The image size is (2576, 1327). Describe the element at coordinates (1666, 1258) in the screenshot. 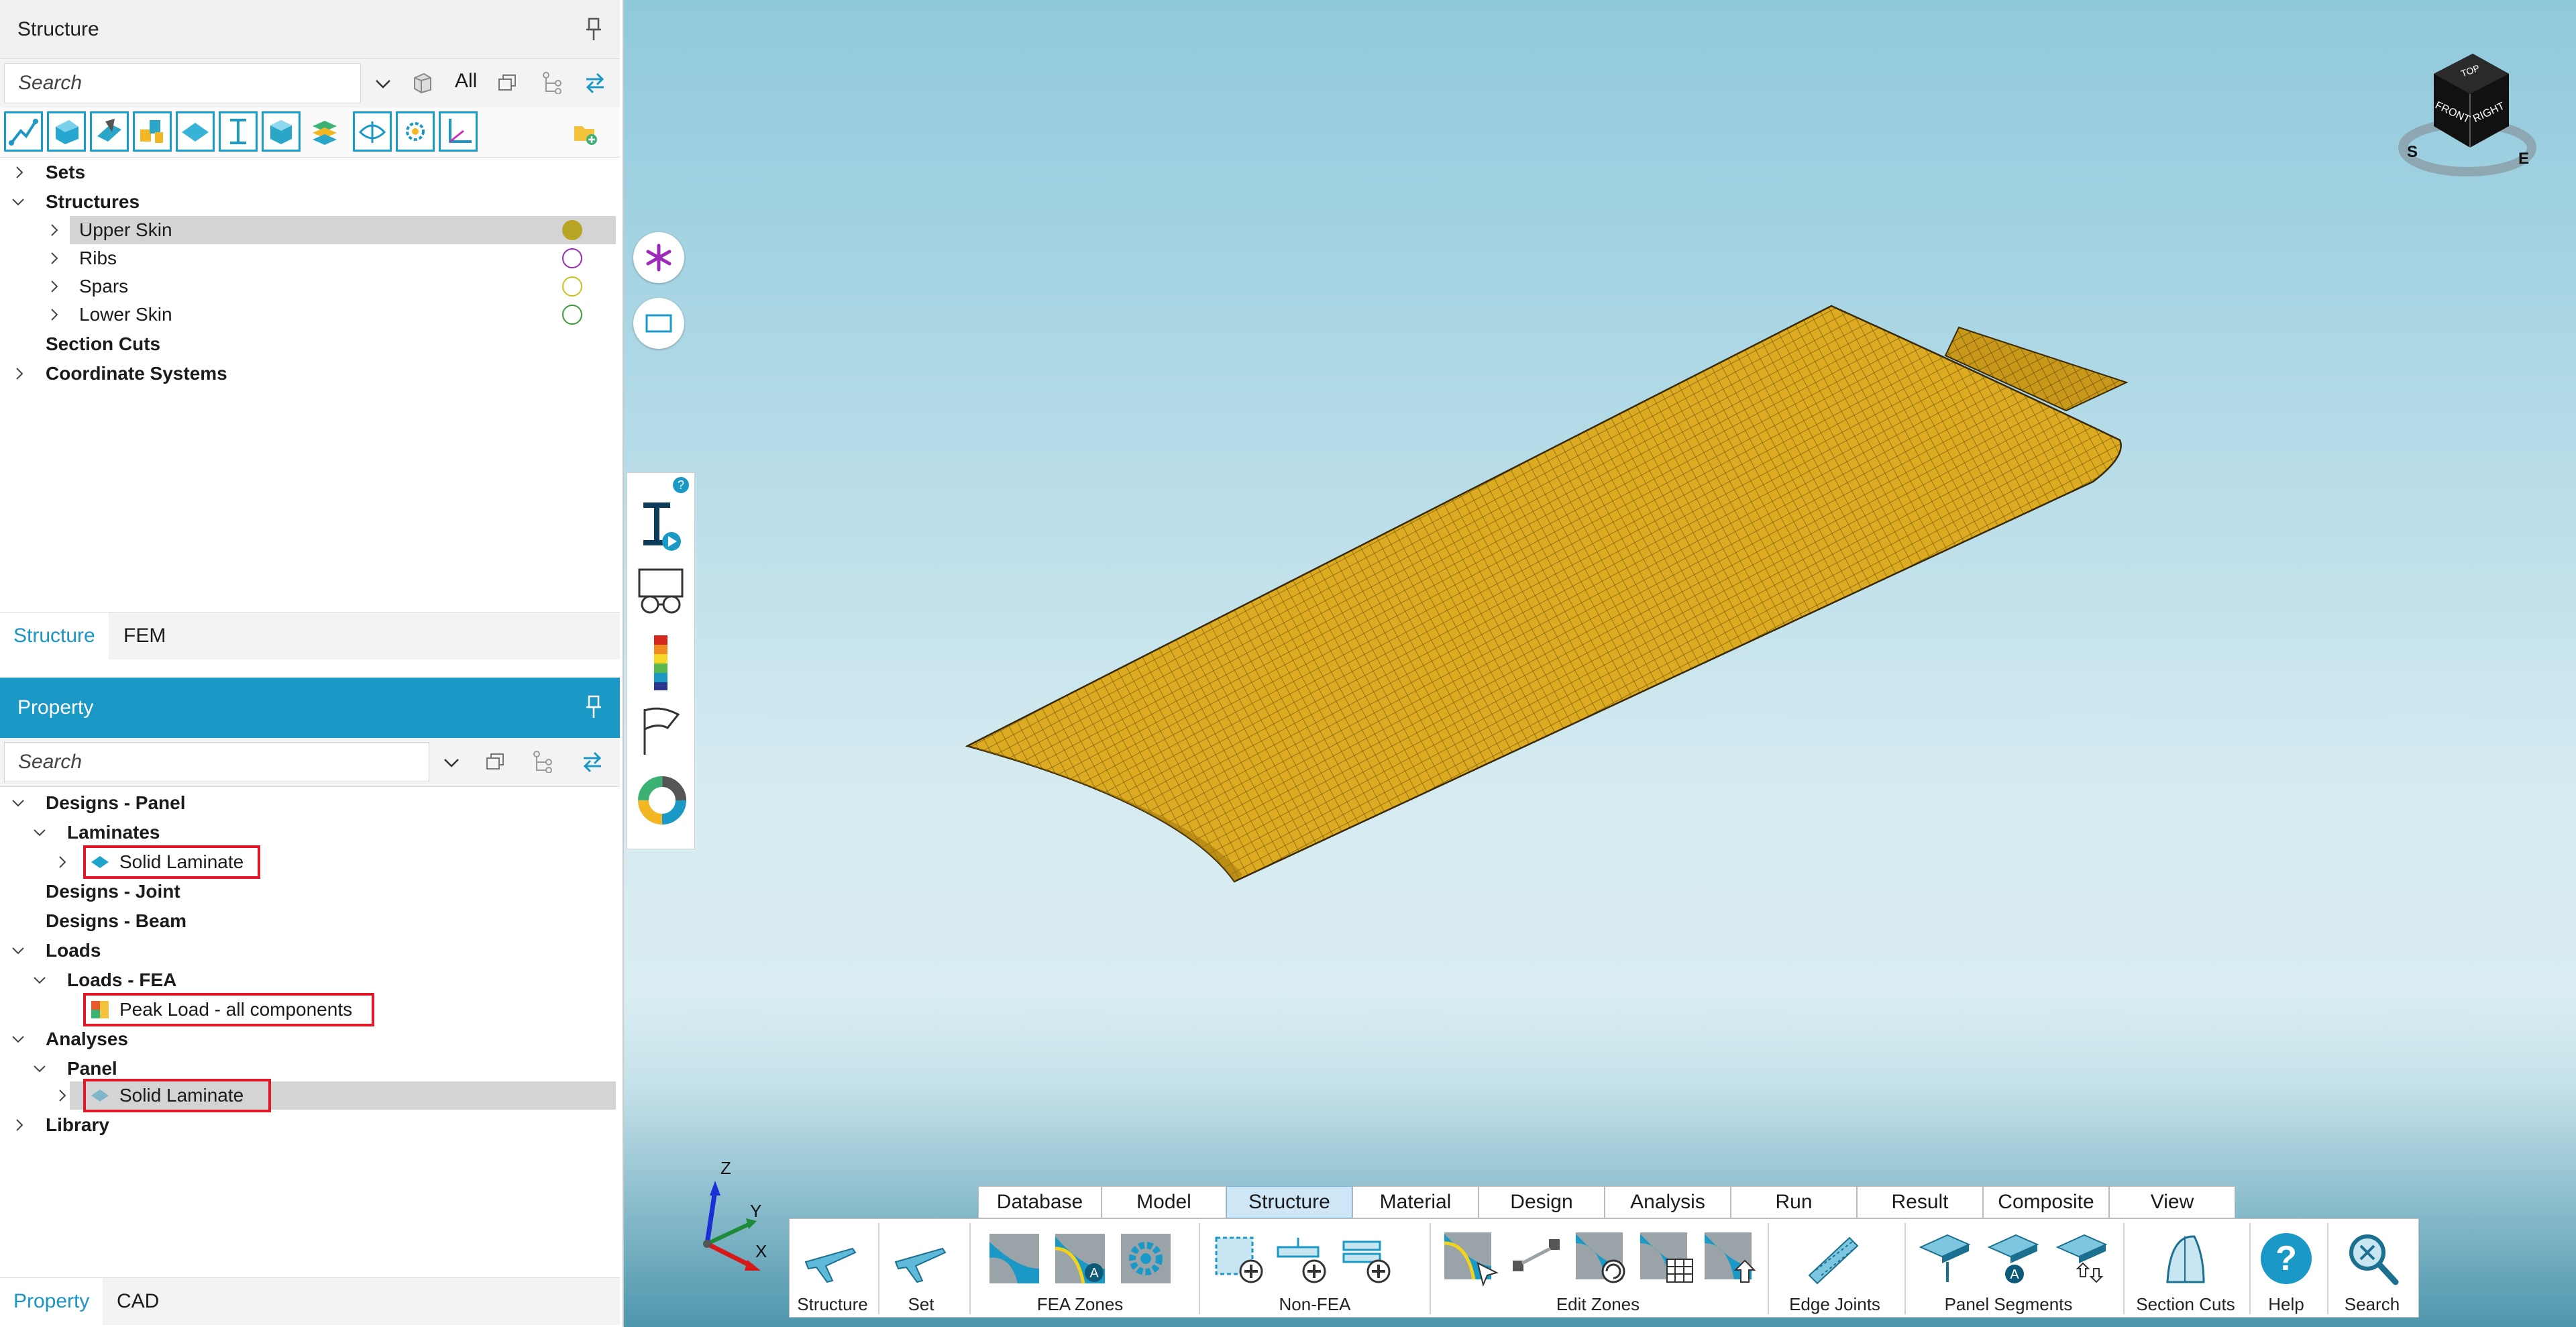

I see `edit-zone-table-button` at that location.